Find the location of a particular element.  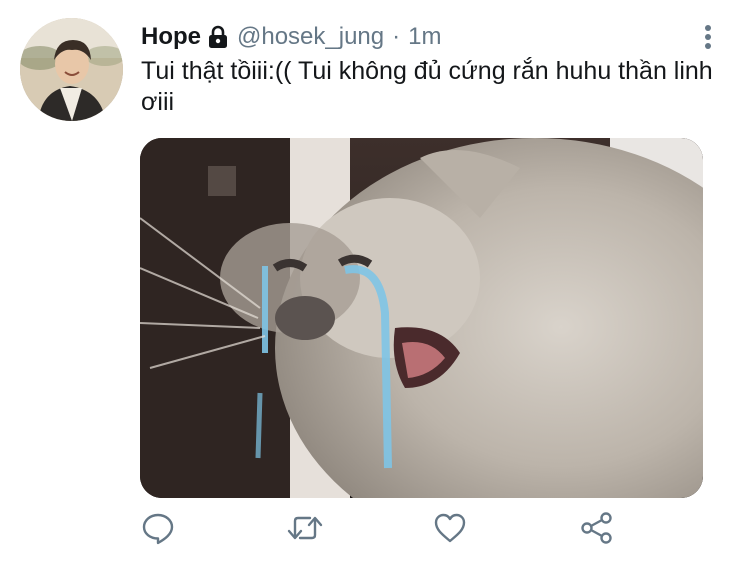

reply-button is located at coordinates (158, 530).